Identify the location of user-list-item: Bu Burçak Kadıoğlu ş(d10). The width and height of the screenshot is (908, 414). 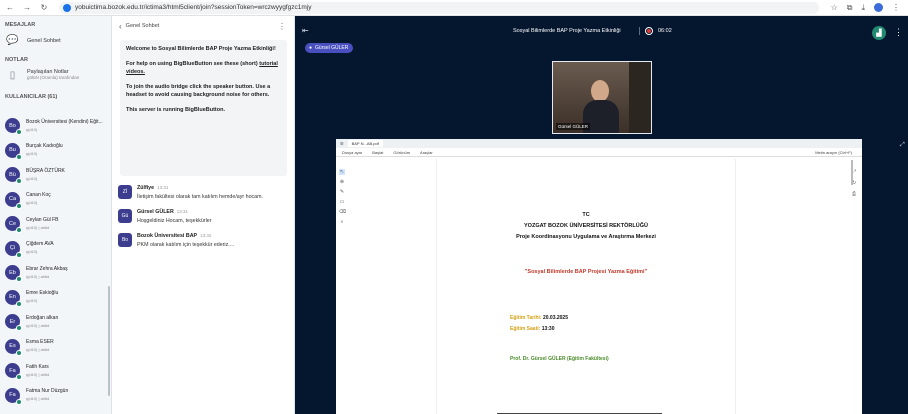
(58, 151).